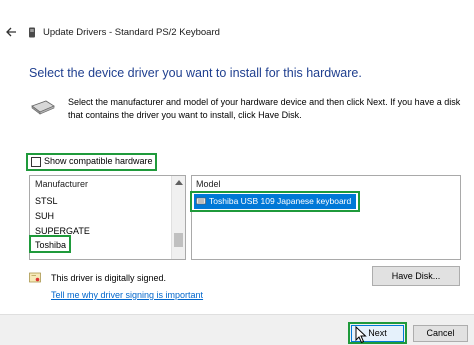  I want to click on signed-status-text: This driver is digitally signed., so click(109, 278).